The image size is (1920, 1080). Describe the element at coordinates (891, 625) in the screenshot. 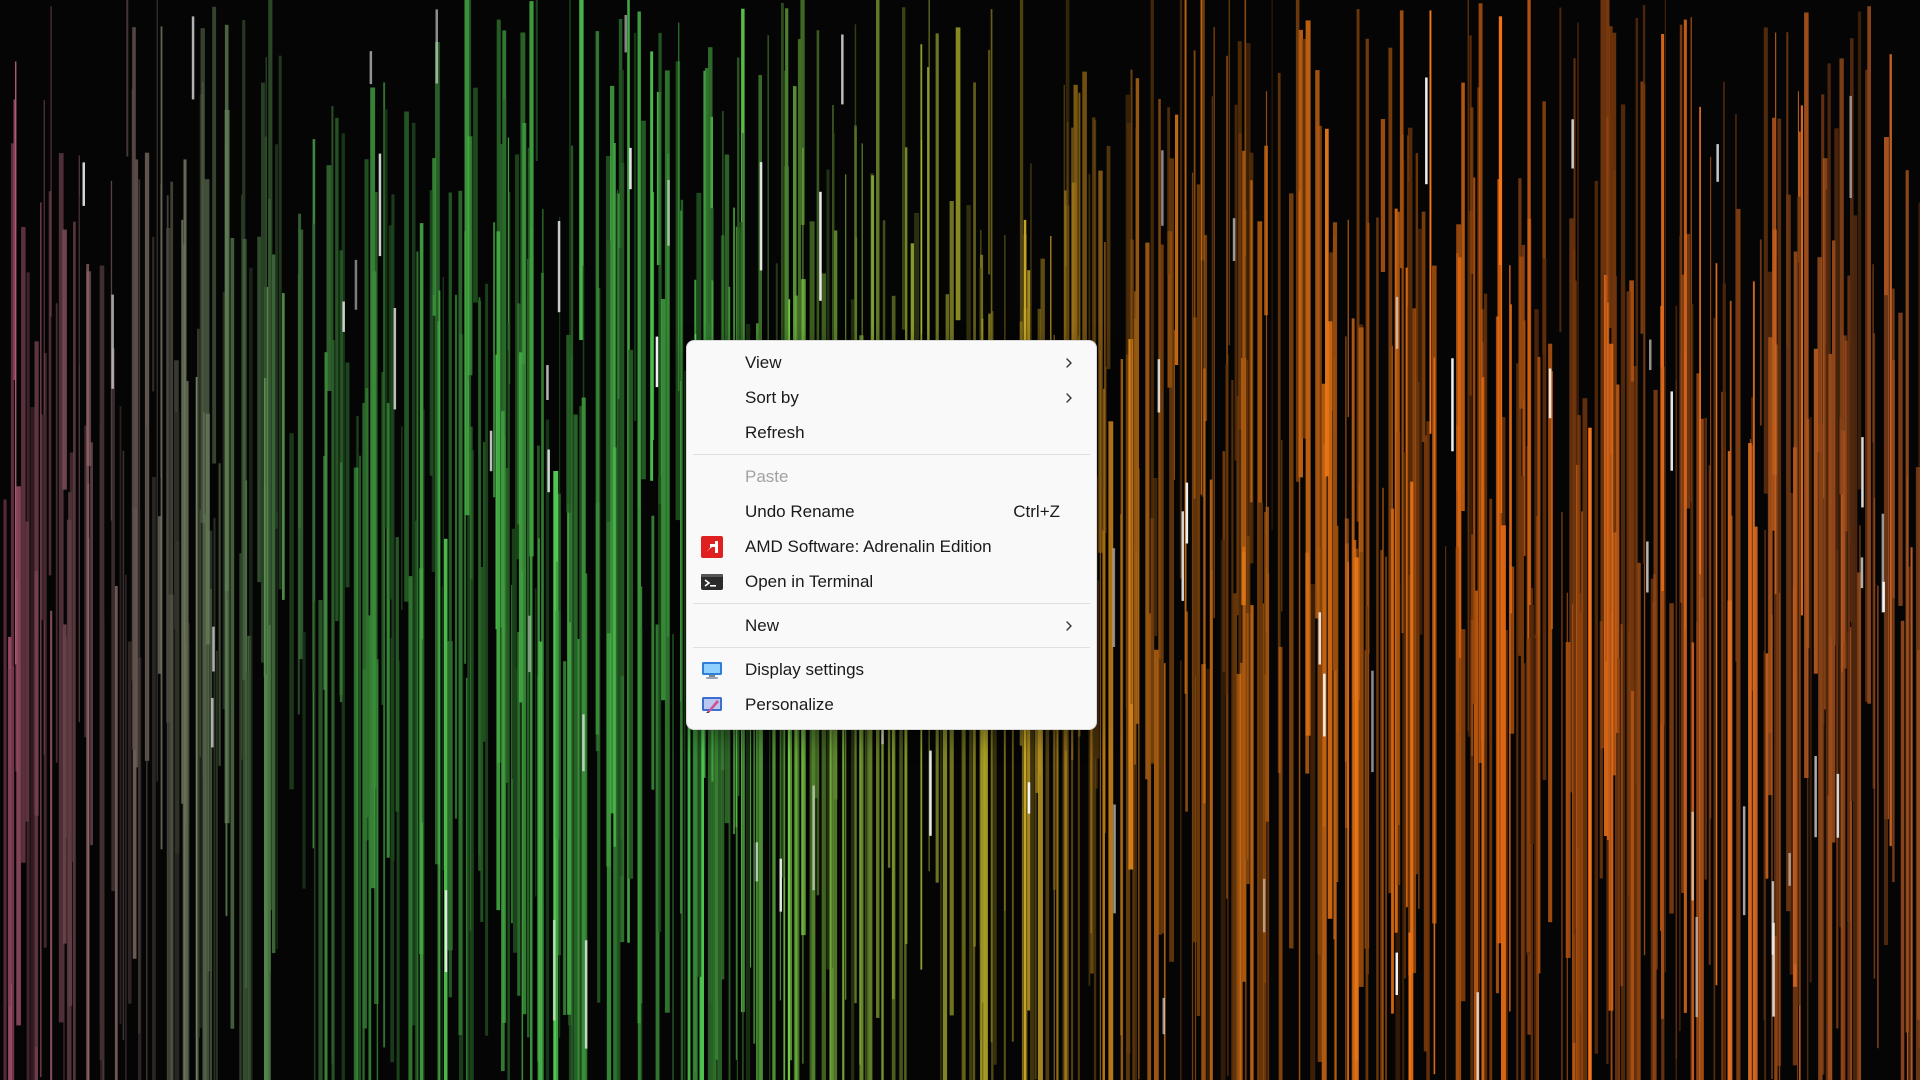

I see `menu-item-new: New` at that location.